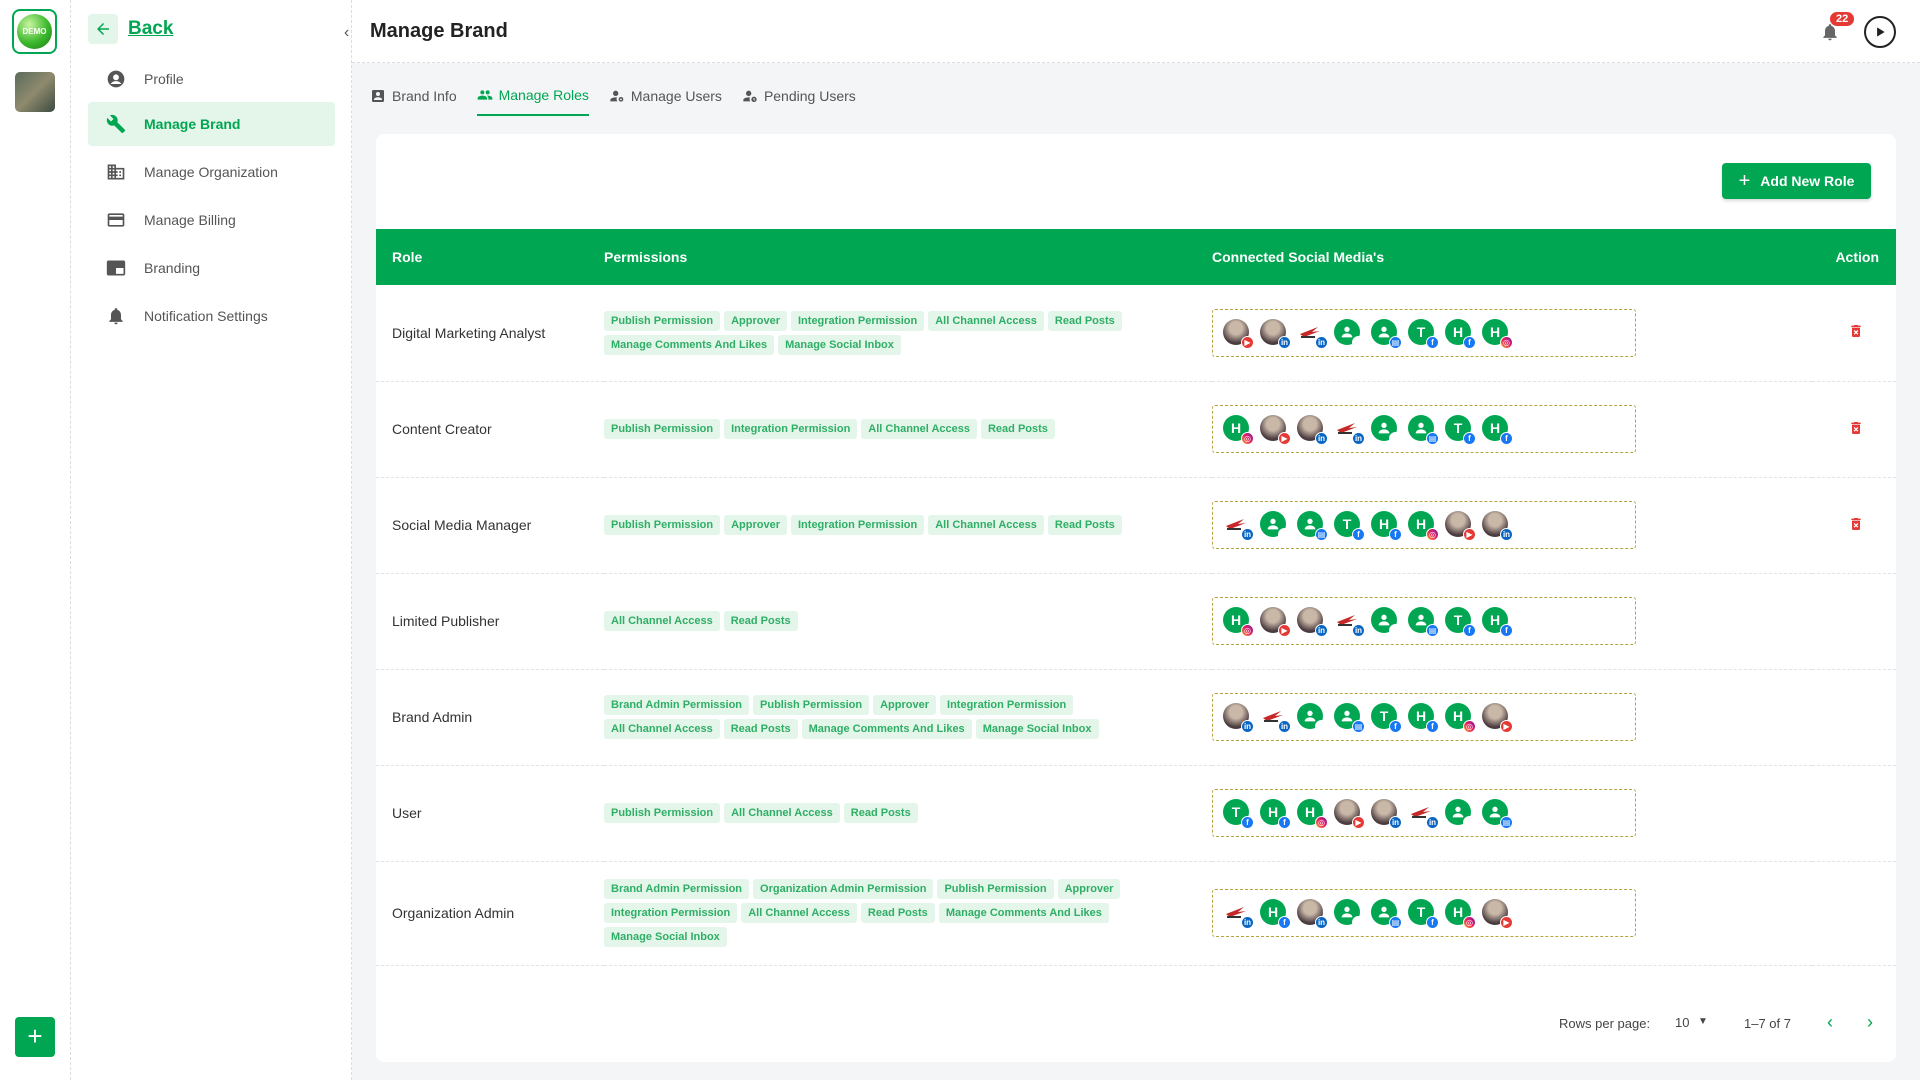 The width and height of the screenshot is (1920, 1080). What do you see at coordinates (799, 97) in the screenshot?
I see `tab-pending-users: Pending Users` at bounding box center [799, 97].